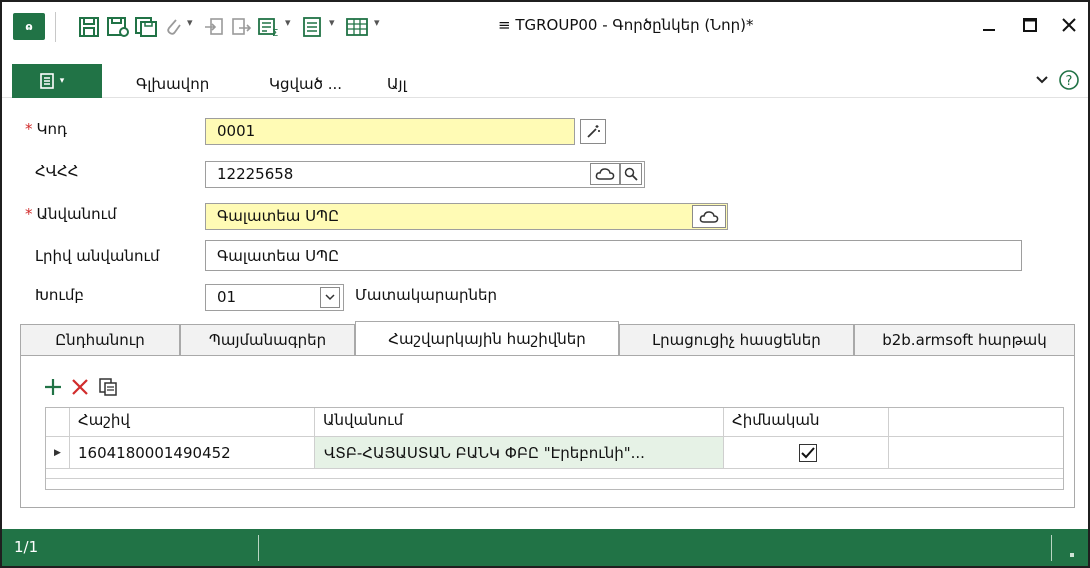 This screenshot has height=568, width=1090. What do you see at coordinates (190, 22) in the screenshot?
I see `attach-dropdown-icon: ▾` at bounding box center [190, 22].